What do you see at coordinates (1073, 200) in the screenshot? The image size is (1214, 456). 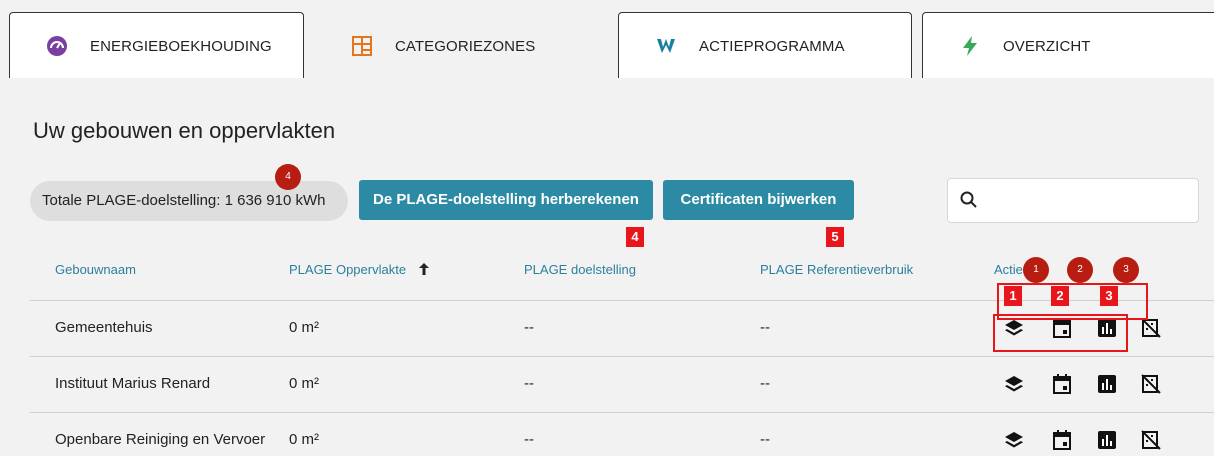 I see `search-field` at bounding box center [1073, 200].